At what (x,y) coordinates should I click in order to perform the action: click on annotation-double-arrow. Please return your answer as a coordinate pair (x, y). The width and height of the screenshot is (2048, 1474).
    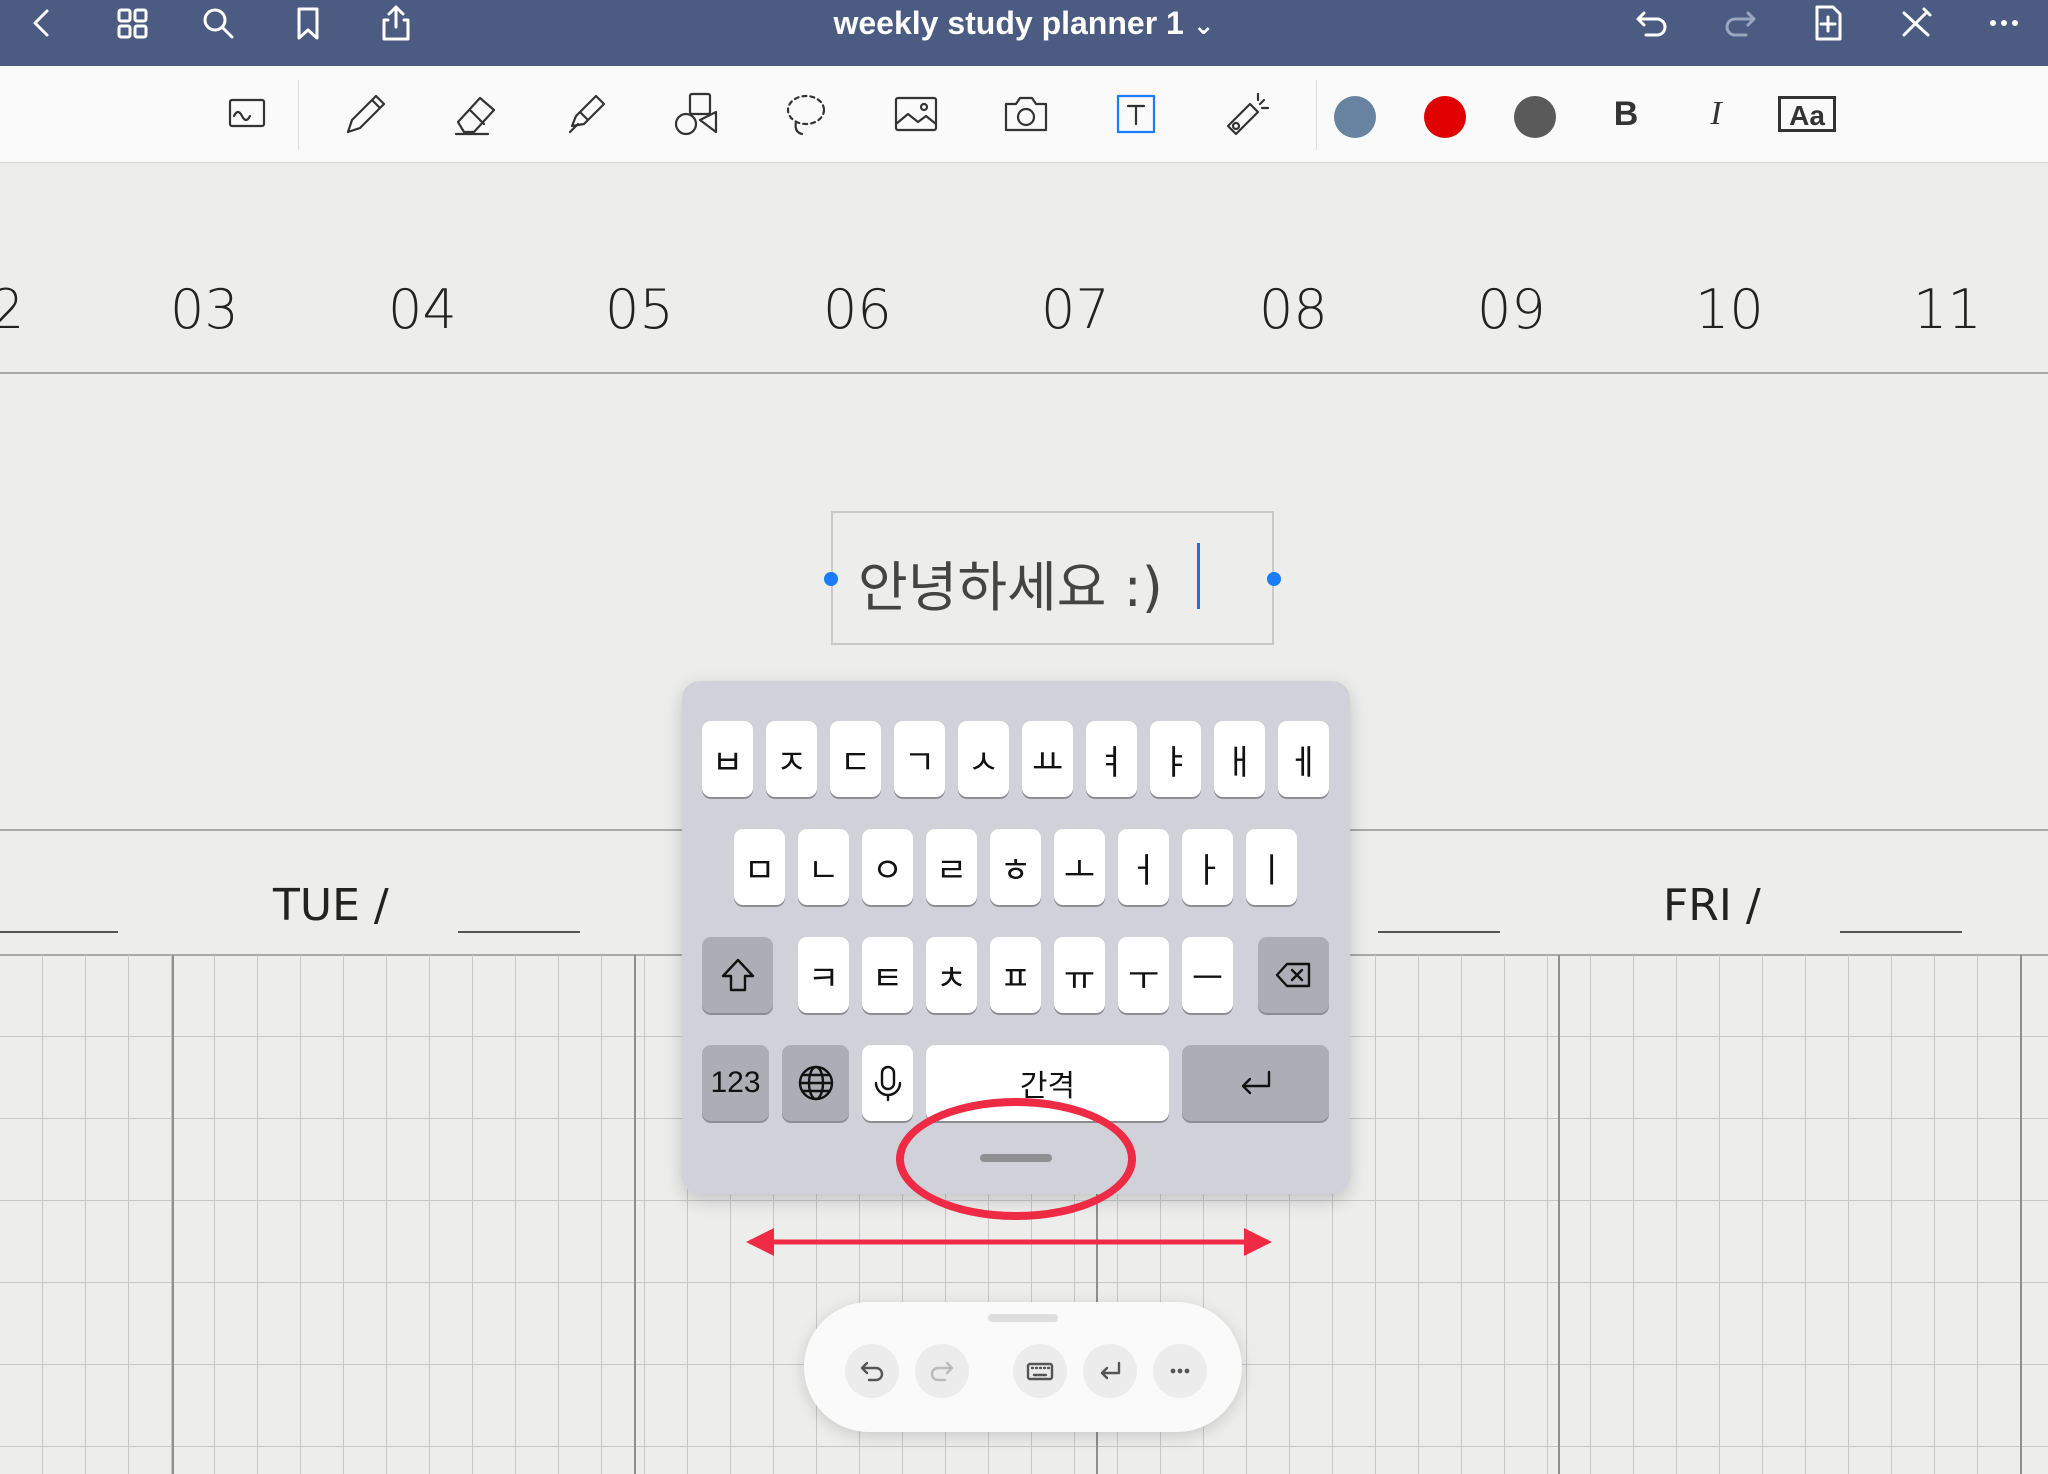
    Looking at the image, I should click on (1009, 1242).